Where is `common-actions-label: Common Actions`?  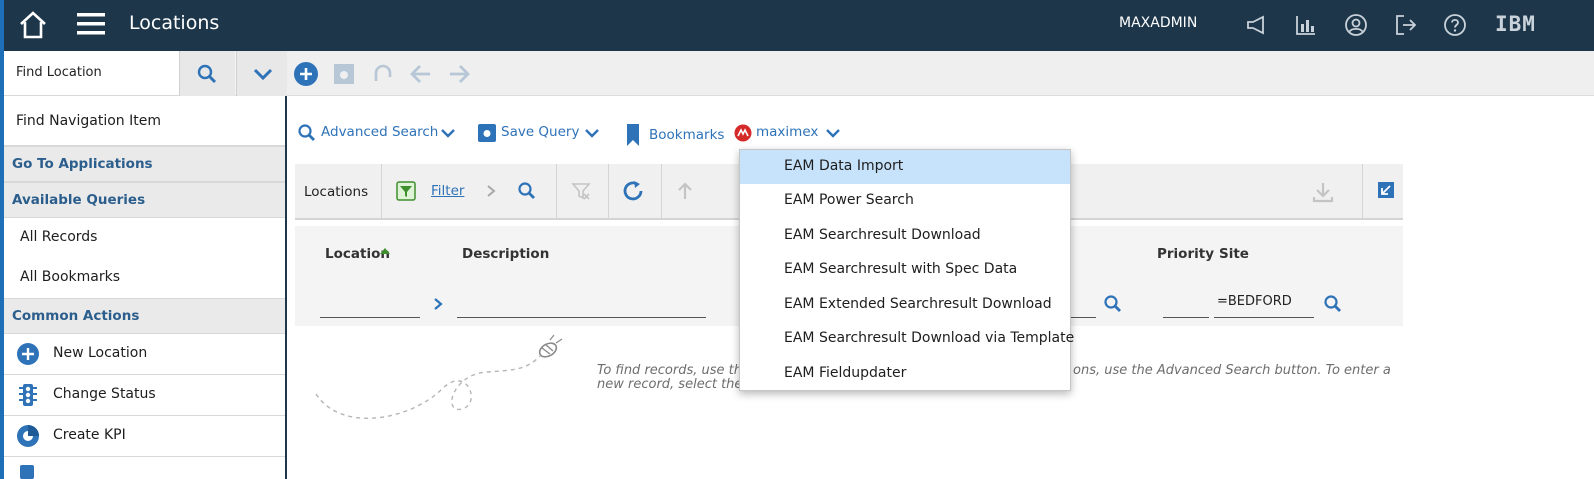 common-actions-label: Common Actions is located at coordinates (76, 316).